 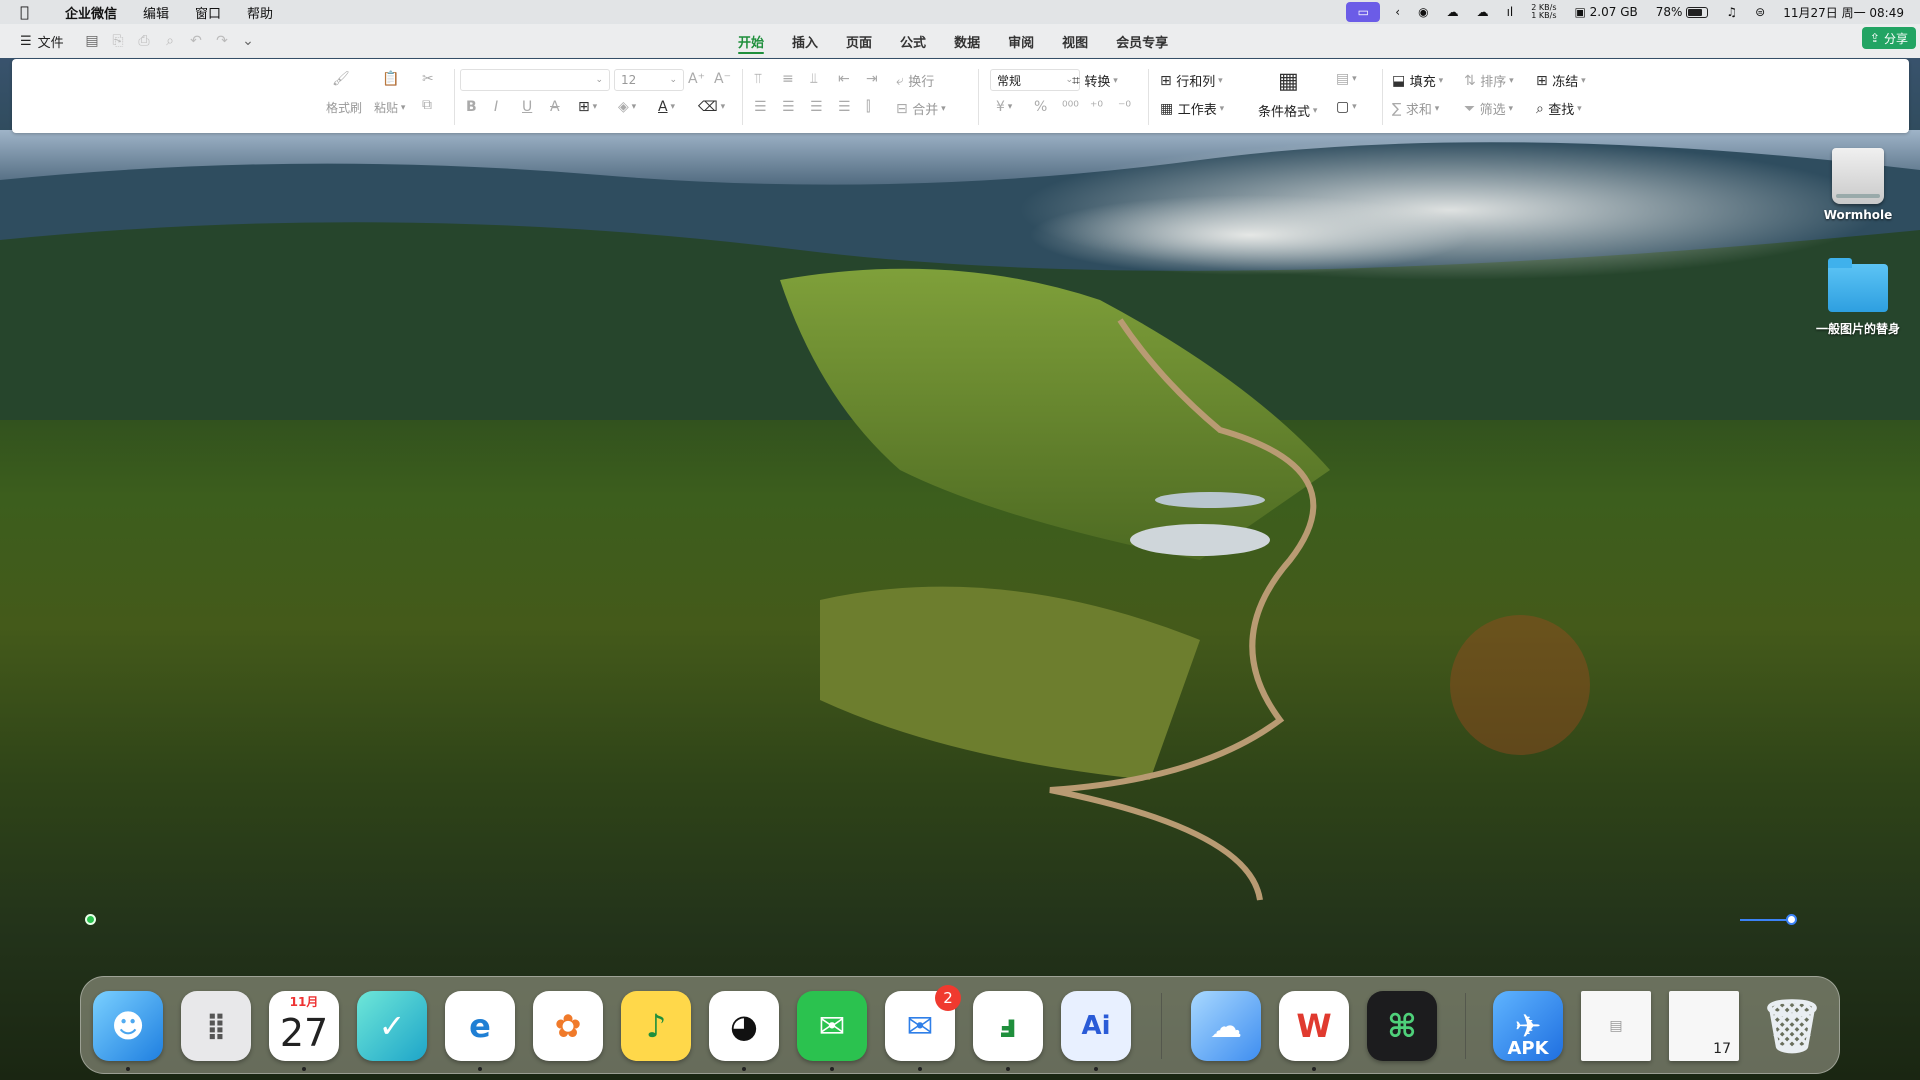 What do you see at coordinates (1417, 81) in the screenshot?
I see `fill-button: ⬓ 填充 ▾` at bounding box center [1417, 81].